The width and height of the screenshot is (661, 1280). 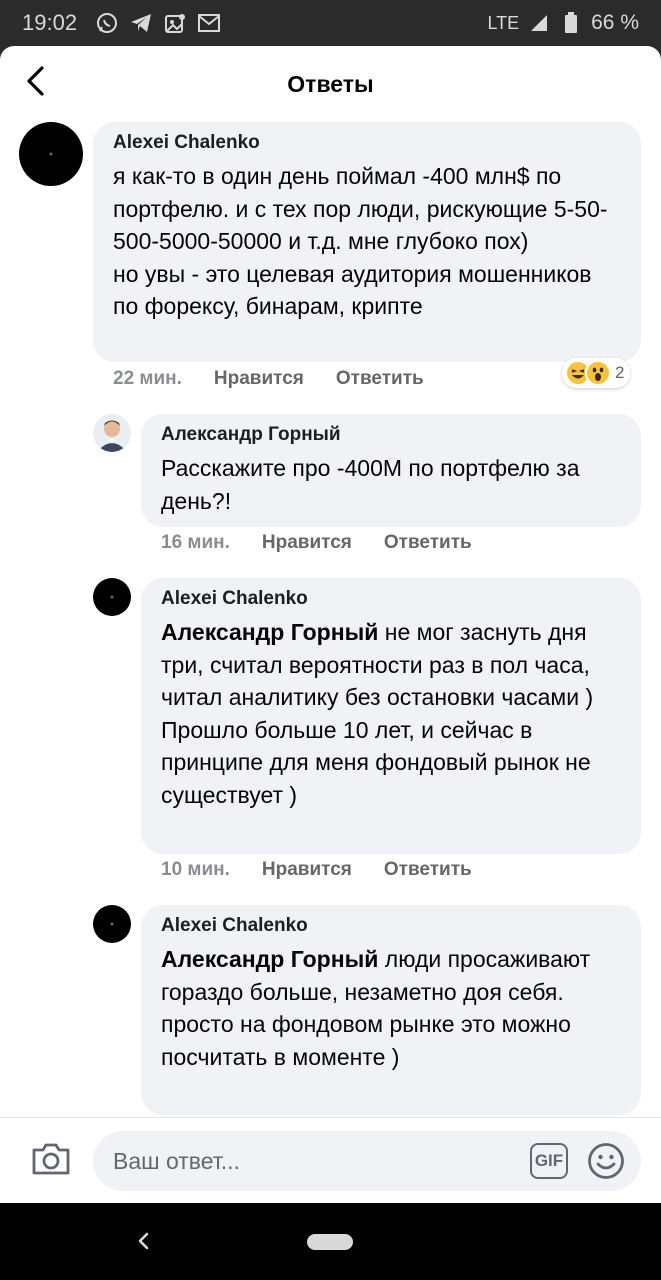 What do you see at coordinates (175, 23) in the screenshot?
I see `photo-icon` at bounding box center [175, 23].